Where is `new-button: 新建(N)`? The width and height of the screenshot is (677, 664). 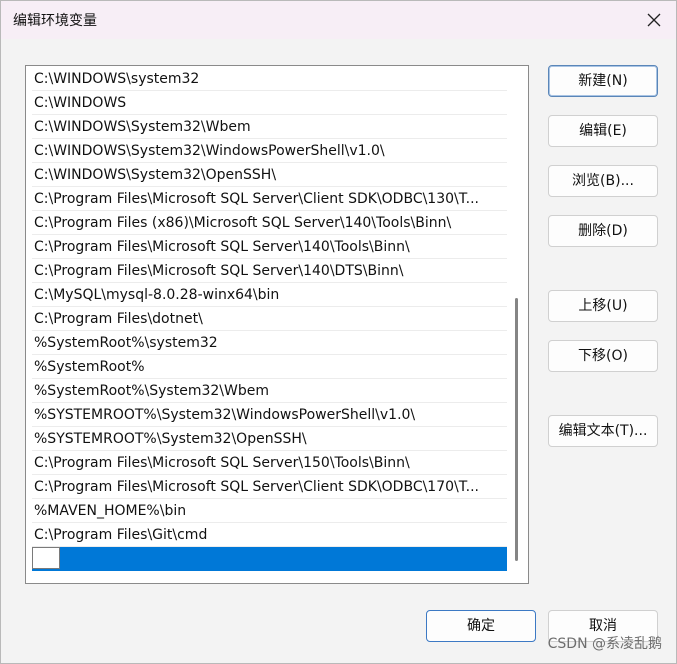
new-button: 新建(N) is located at coordinates (603, 81).